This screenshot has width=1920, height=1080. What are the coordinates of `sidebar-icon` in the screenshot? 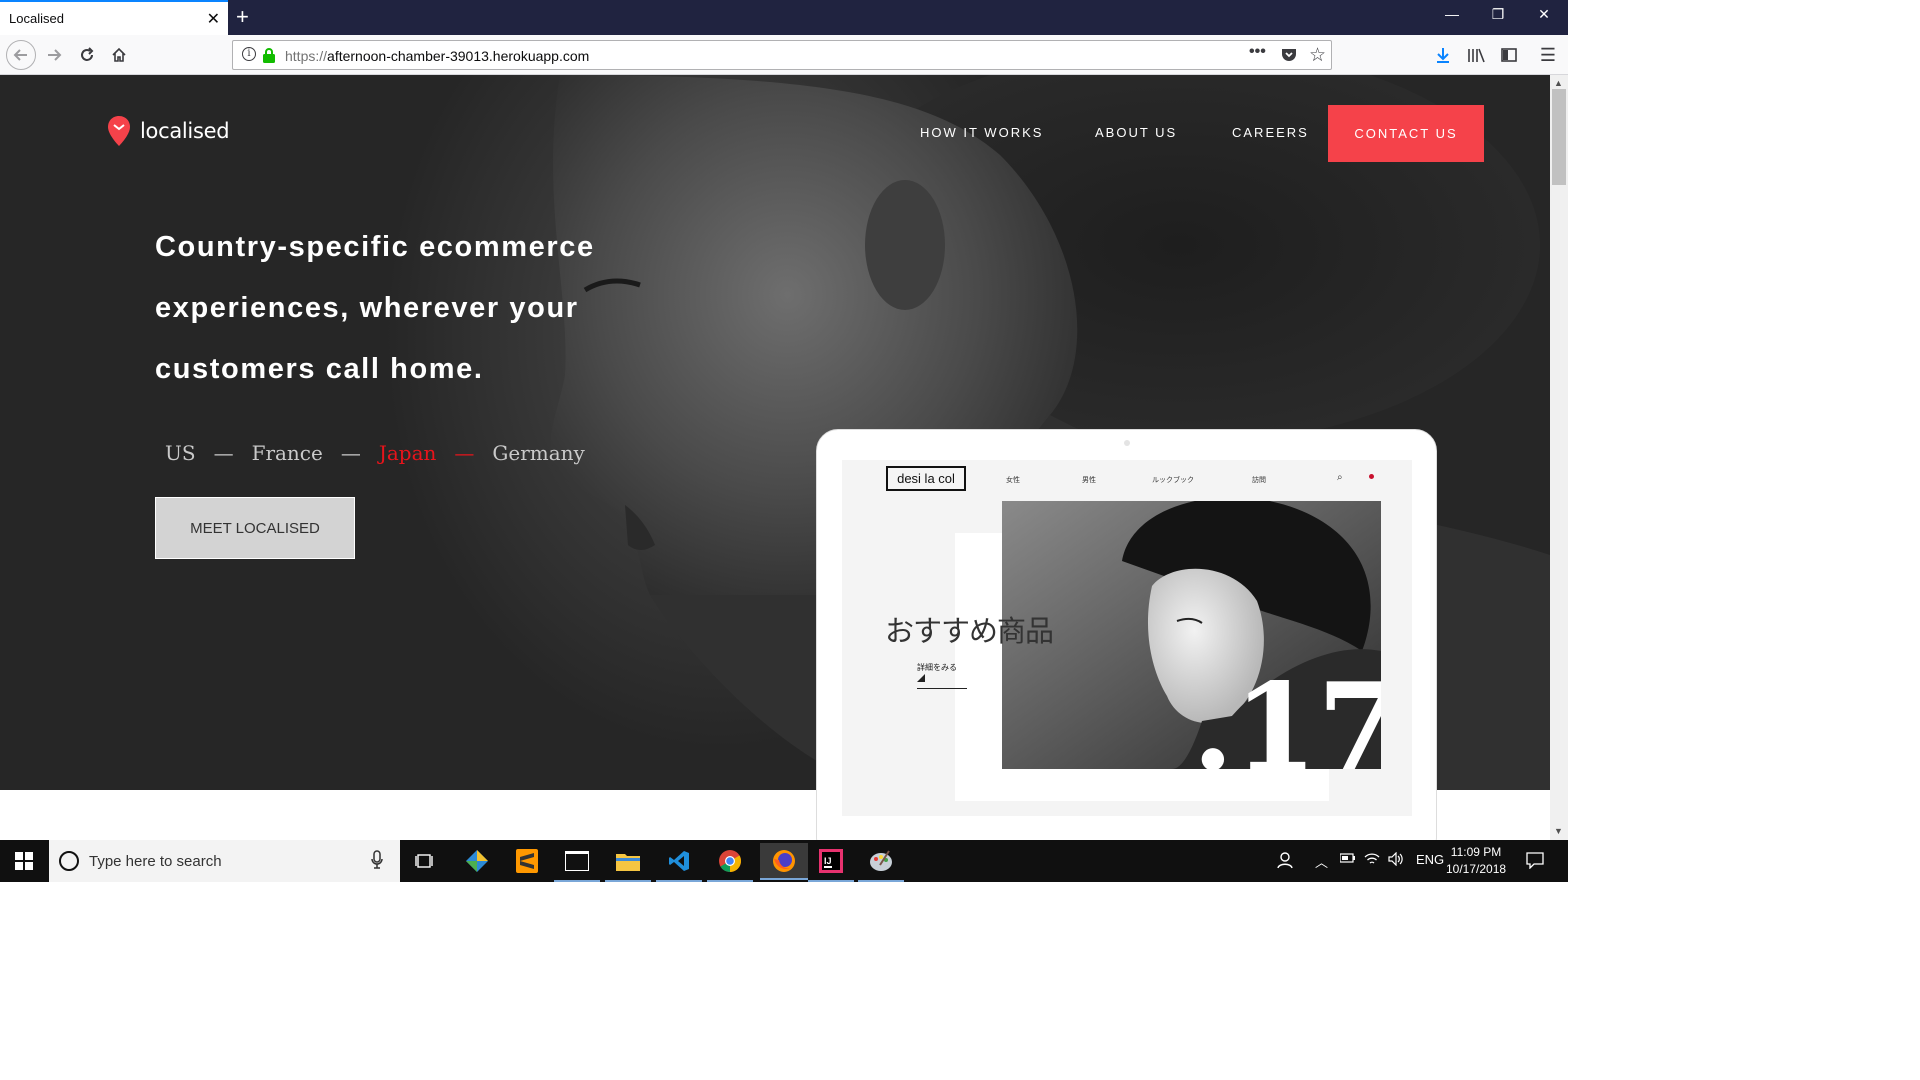 It's located at (1509, 55).